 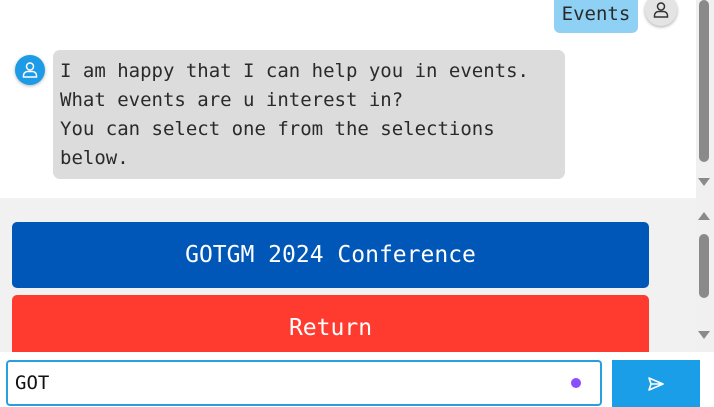 I want to click on user-avatar, so click(x=661, y=13).